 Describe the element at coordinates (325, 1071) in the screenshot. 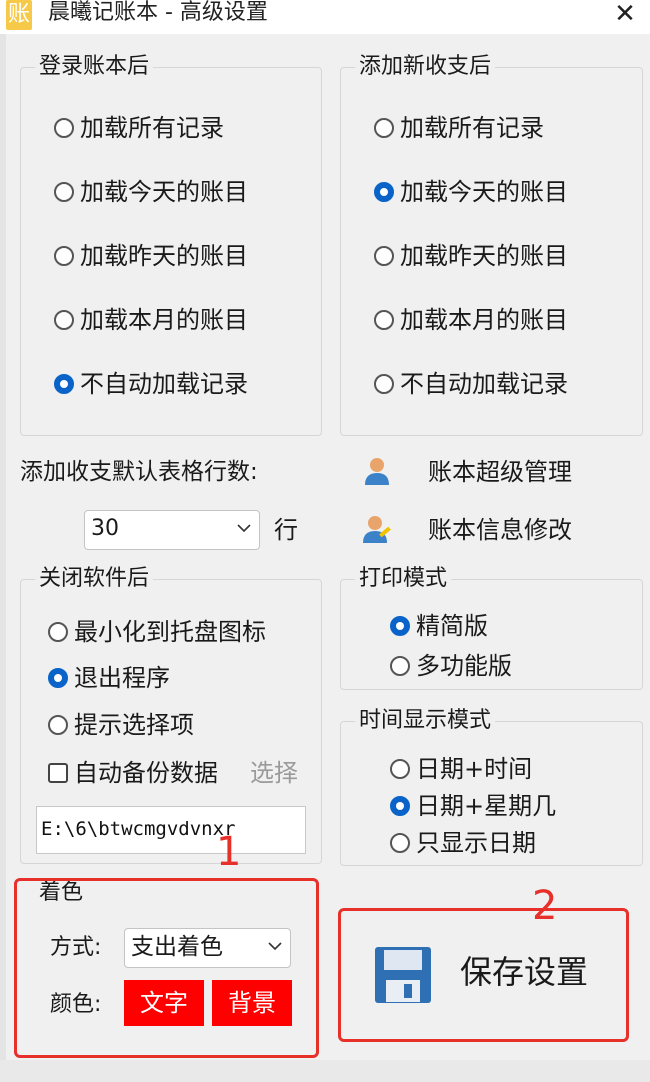

I see `window-bottom-edge` at that location.